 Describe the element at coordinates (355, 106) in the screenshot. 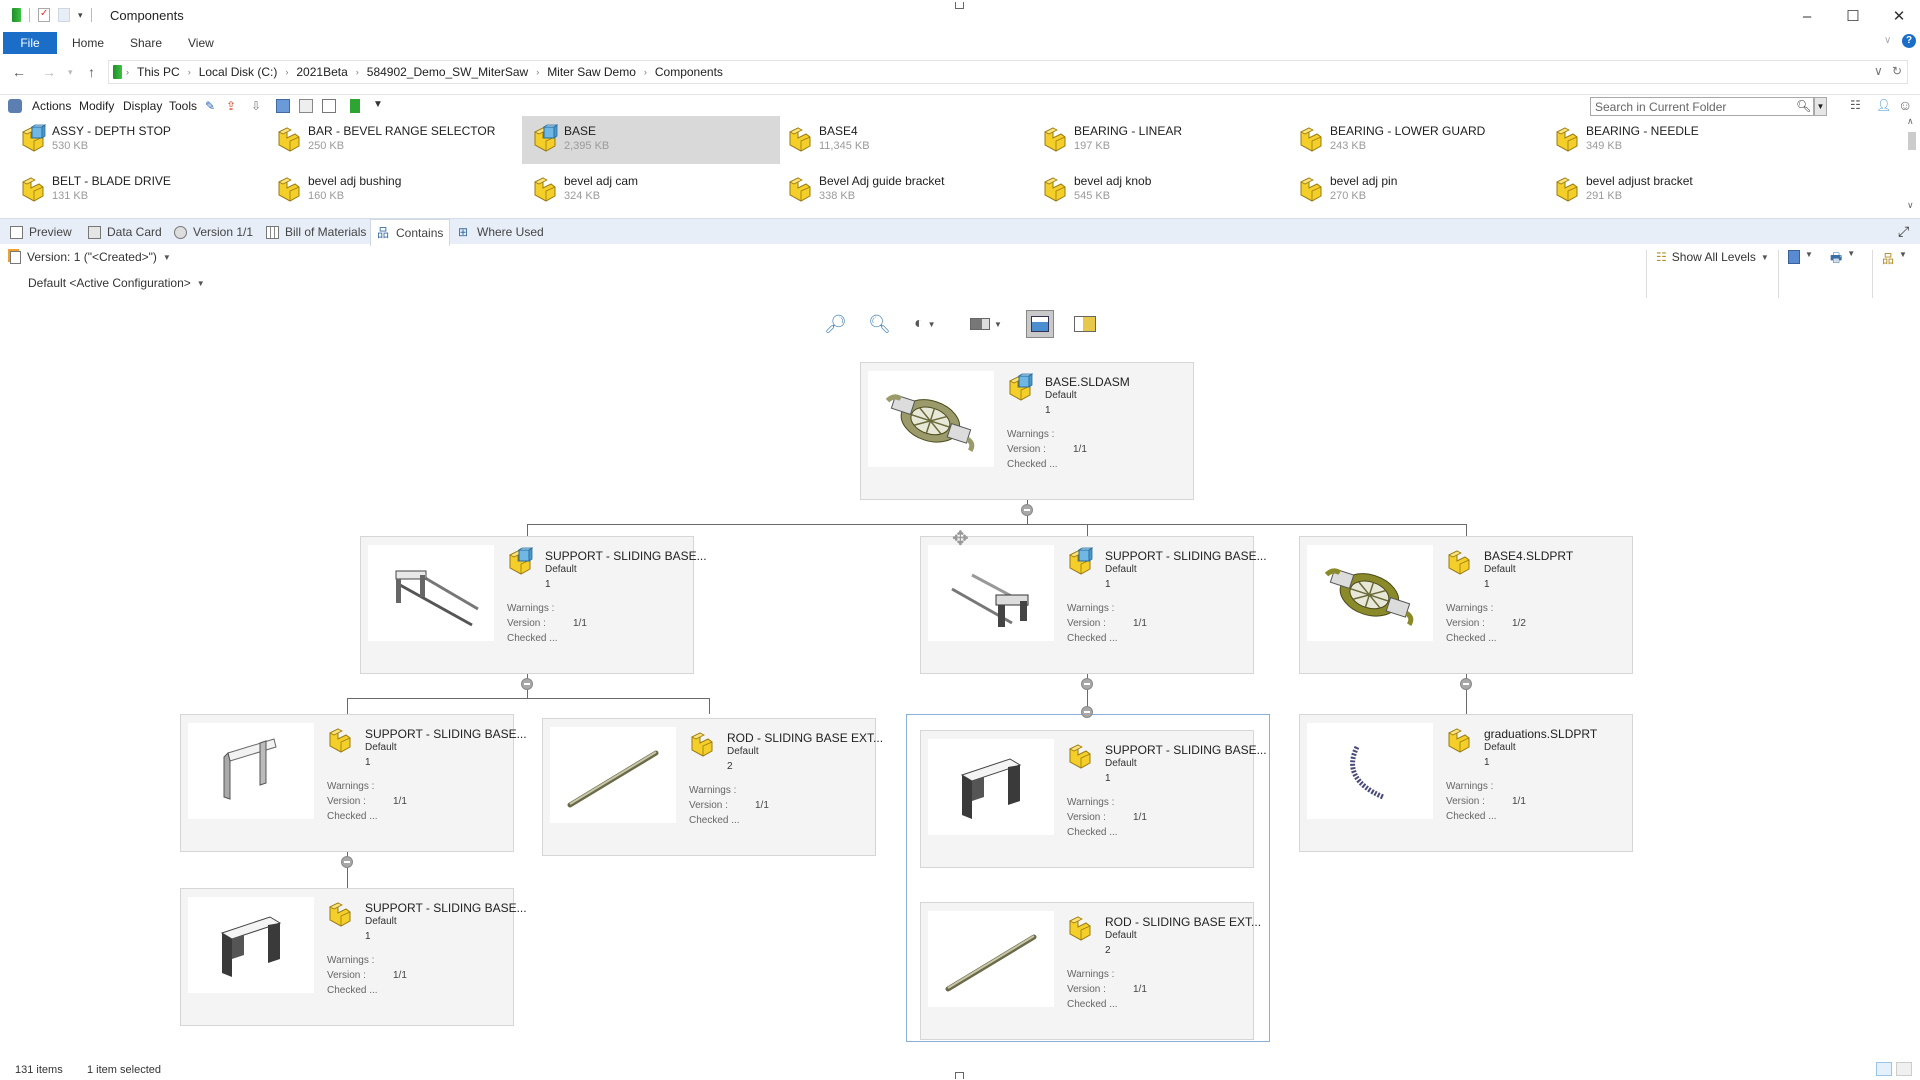

I see `pdm-vault-button-icon` at that location.